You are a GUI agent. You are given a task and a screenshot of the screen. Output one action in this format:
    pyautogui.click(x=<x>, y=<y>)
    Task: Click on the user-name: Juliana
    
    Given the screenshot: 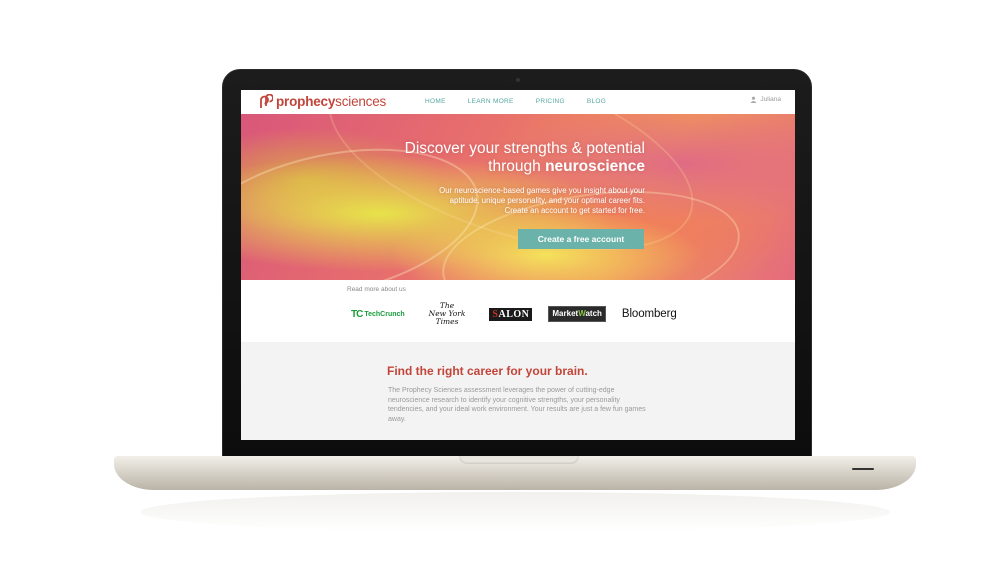 What is the action you would take?
    pyautogui.click(x=770, y=99)
    